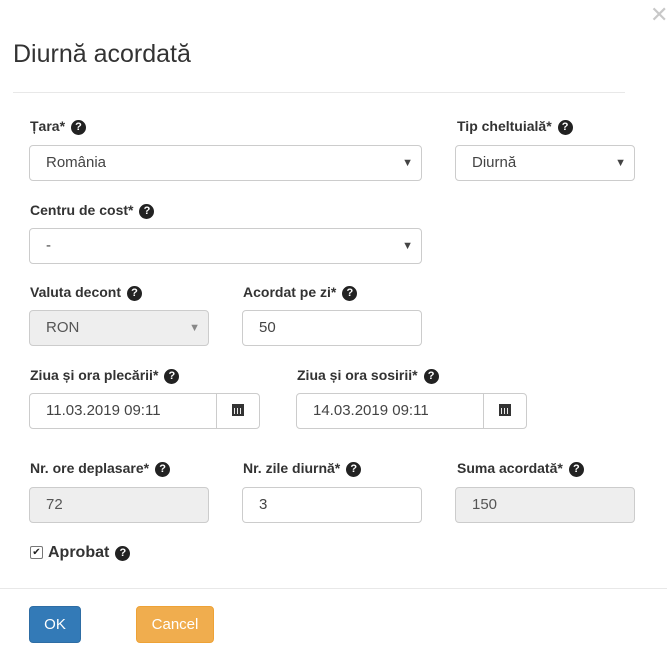  What do you see at coordinates (520, 468) in the screenshot?
I see `suma-label: Suma acordată*?` at bounding box center [520, 468].